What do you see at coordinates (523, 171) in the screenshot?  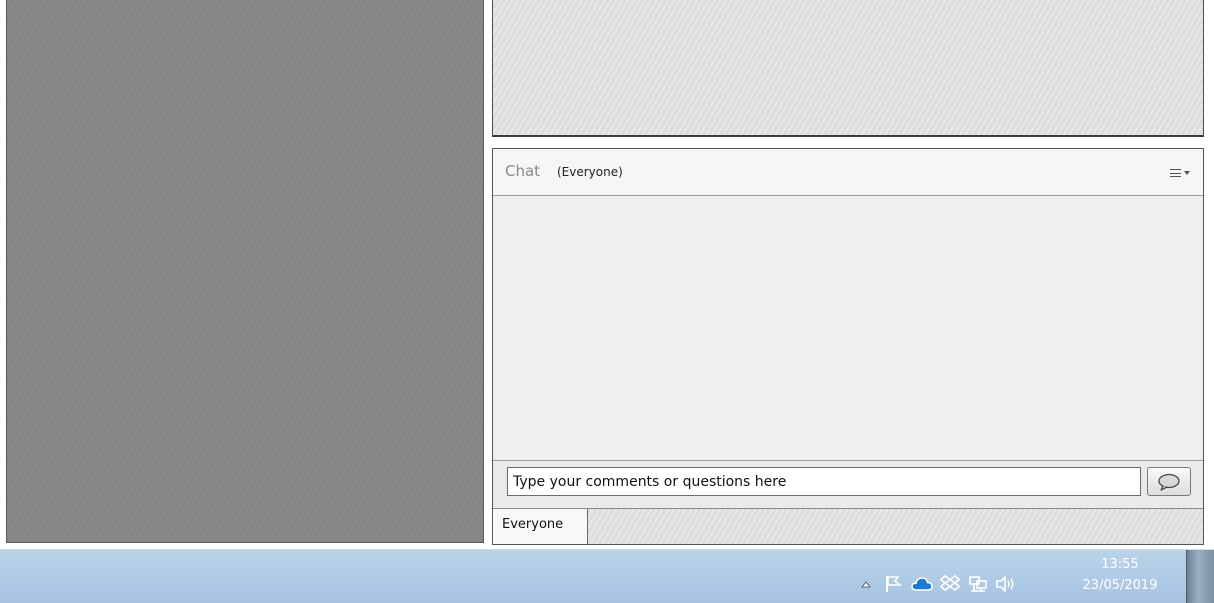 I see `chat-title: Chat` at bounding box center [523, 171].